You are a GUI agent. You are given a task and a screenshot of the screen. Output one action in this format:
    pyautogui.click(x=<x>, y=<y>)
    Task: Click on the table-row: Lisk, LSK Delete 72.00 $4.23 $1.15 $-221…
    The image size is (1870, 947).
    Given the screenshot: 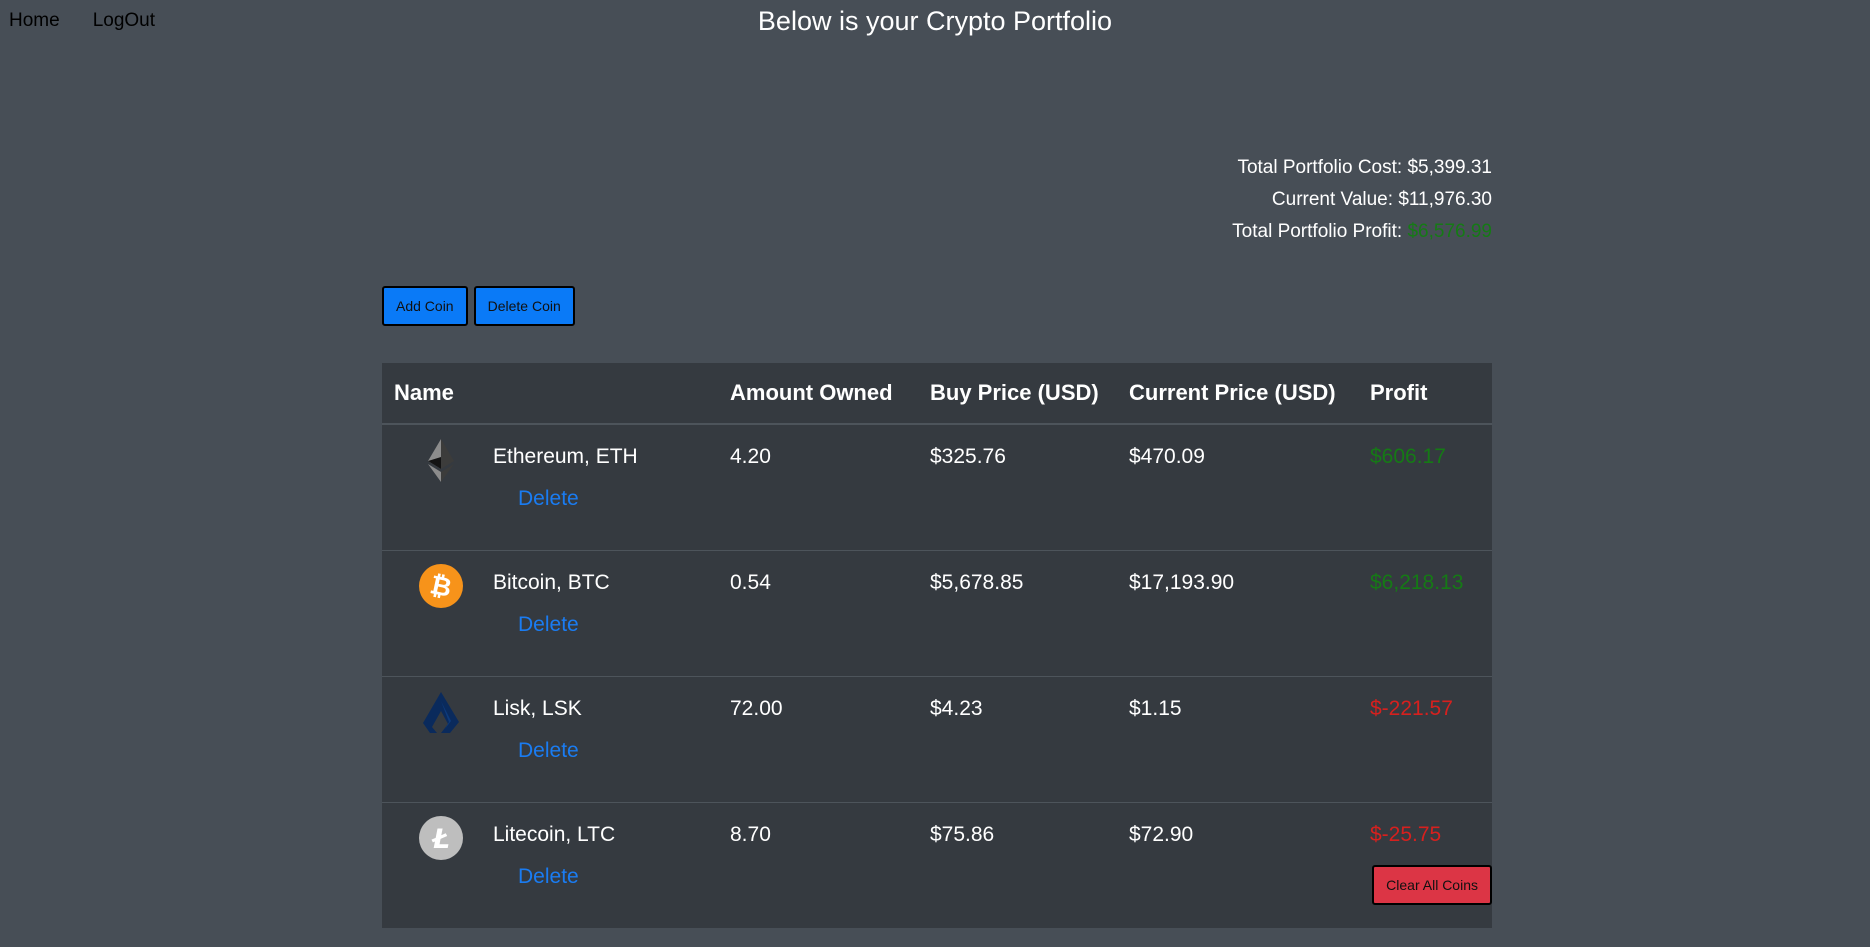 What is the action you would take?
    pyautogui.click(x=937, y=739)
    